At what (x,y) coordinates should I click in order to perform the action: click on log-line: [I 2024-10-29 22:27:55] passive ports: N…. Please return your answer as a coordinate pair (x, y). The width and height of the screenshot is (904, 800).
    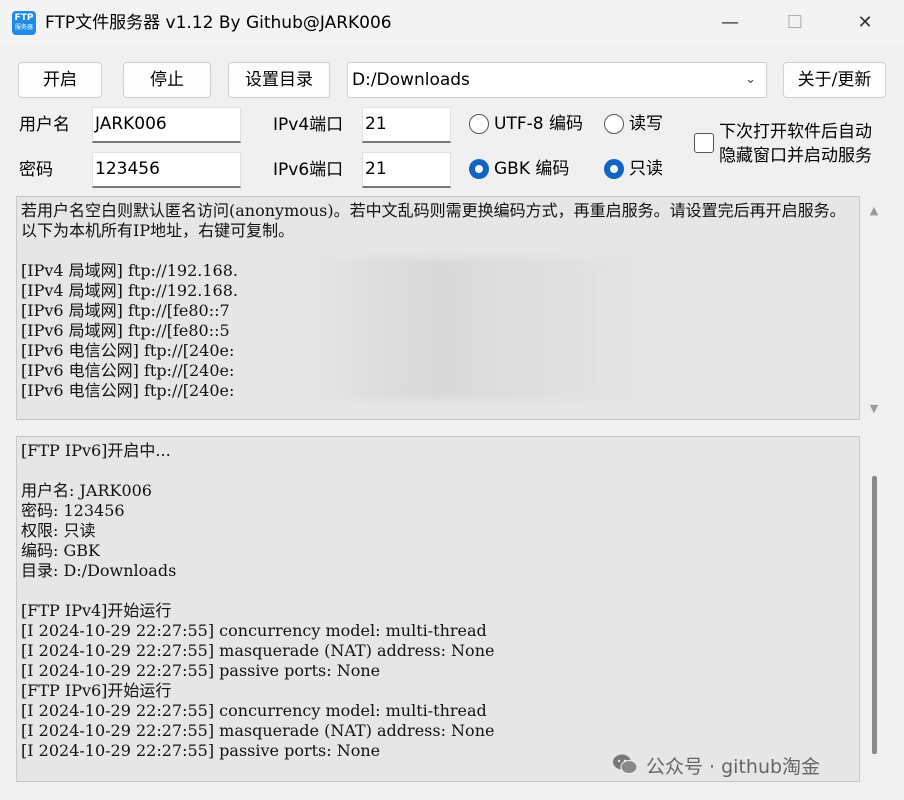
    Looking at the image, I should click on (201, 670).